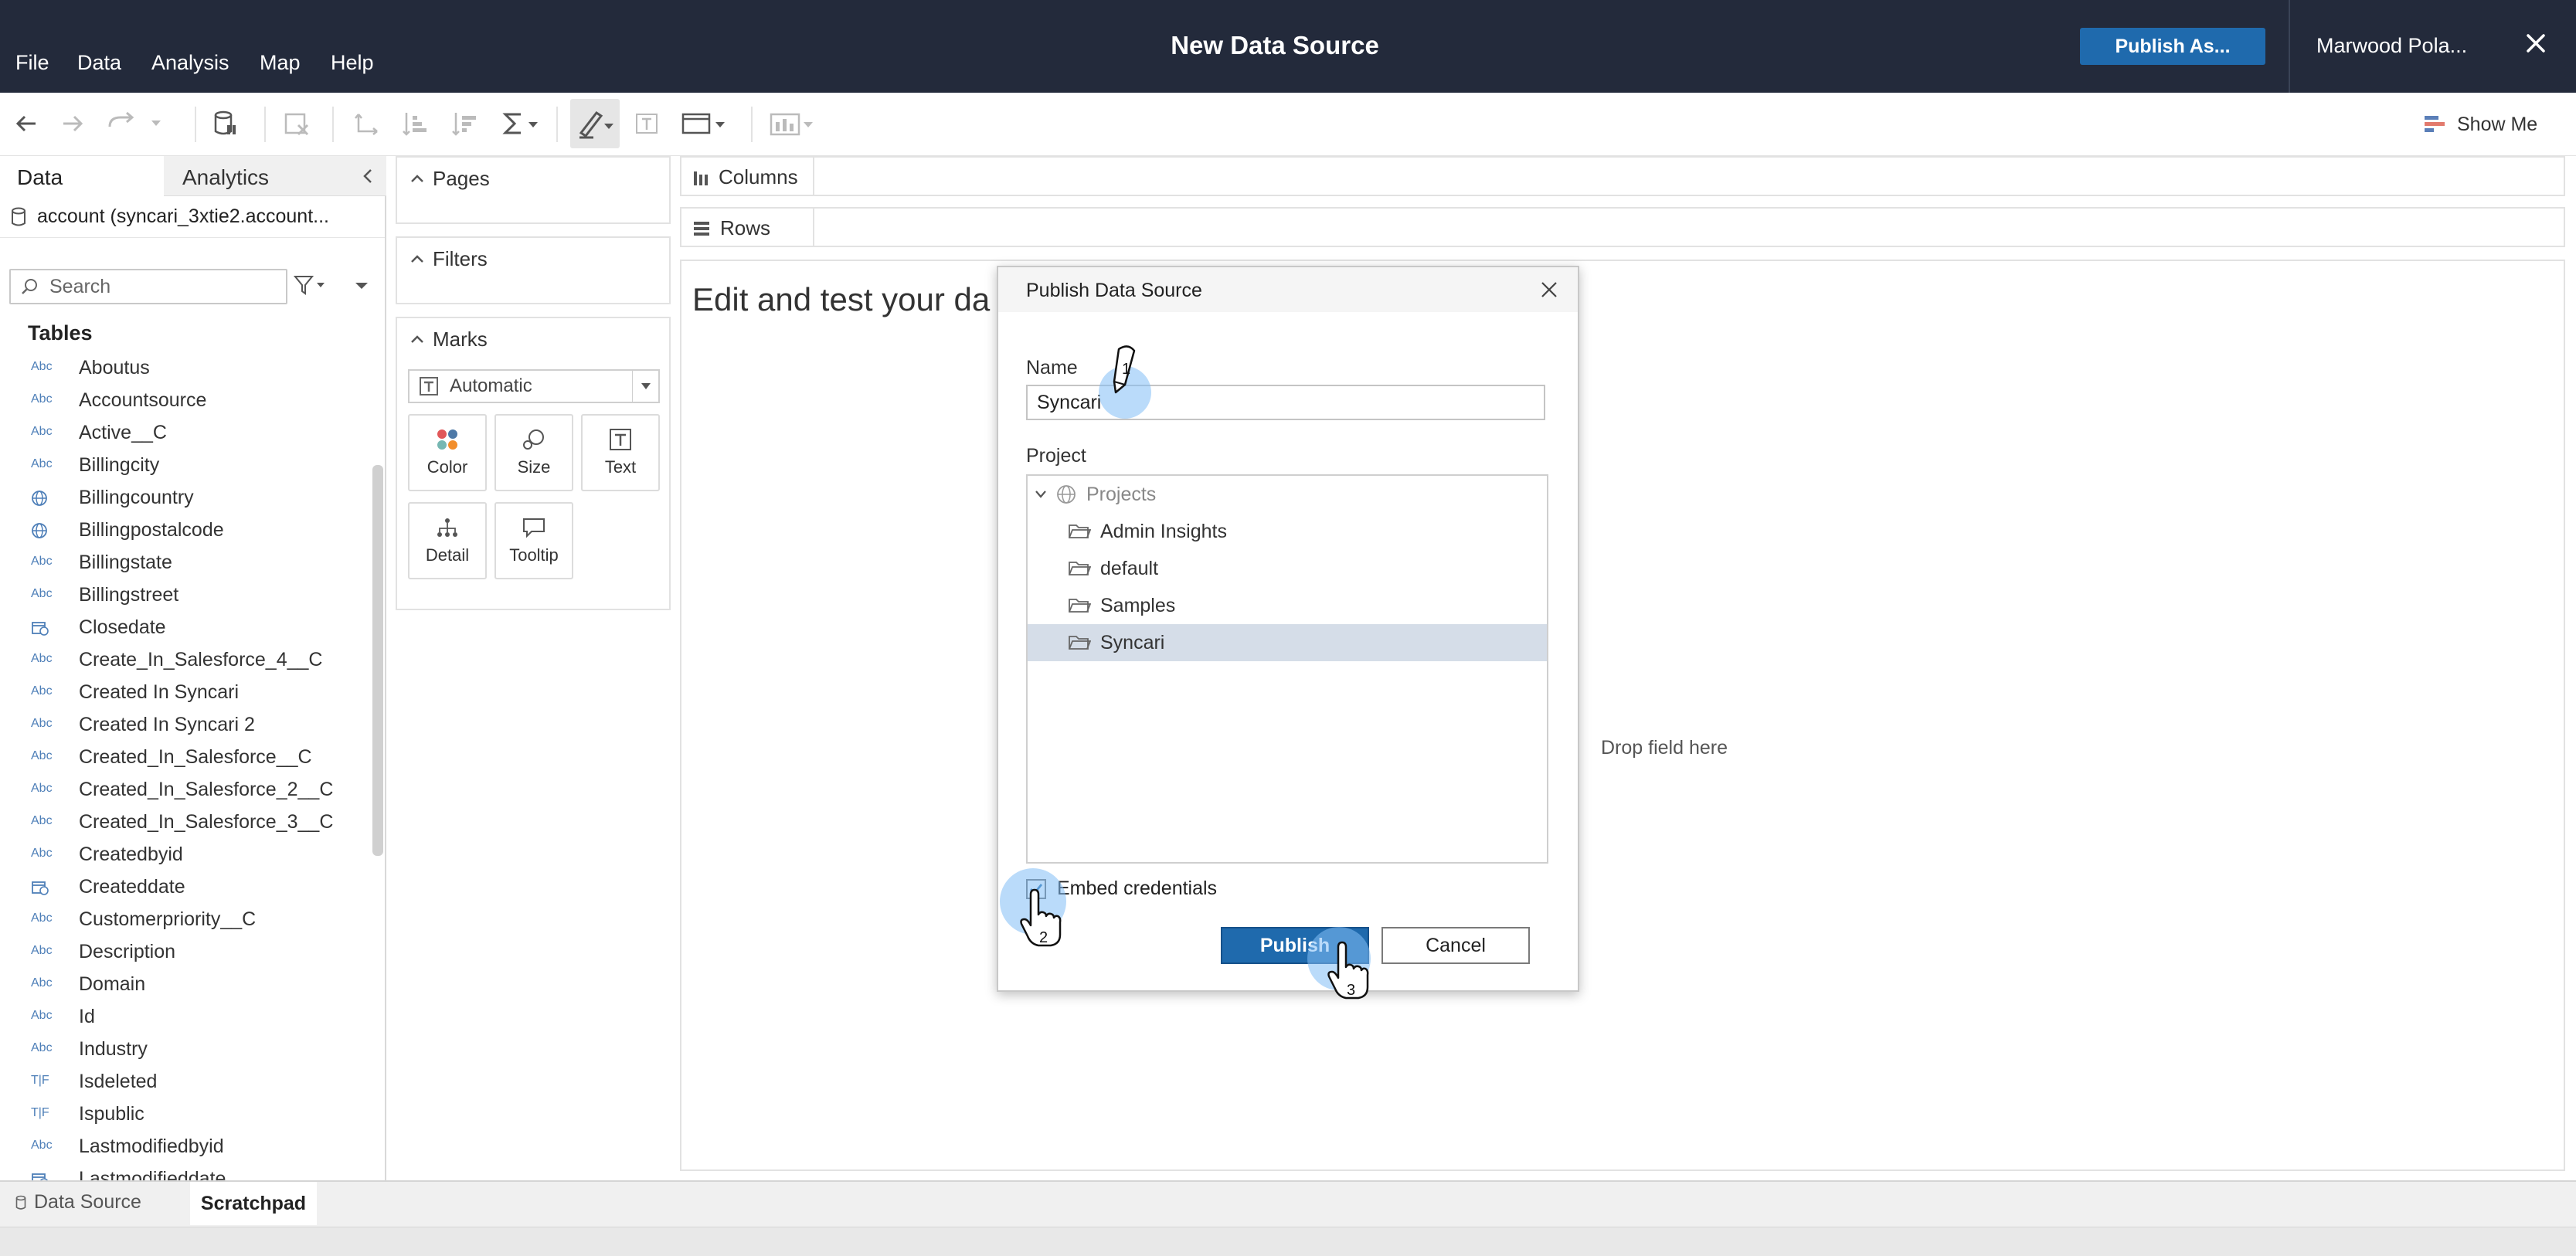  What do you see at coordinates (201, 659) in the screenshot?
I see `field-name: Create_In_Salesforce_4__C` at bounding box center [201, 659].